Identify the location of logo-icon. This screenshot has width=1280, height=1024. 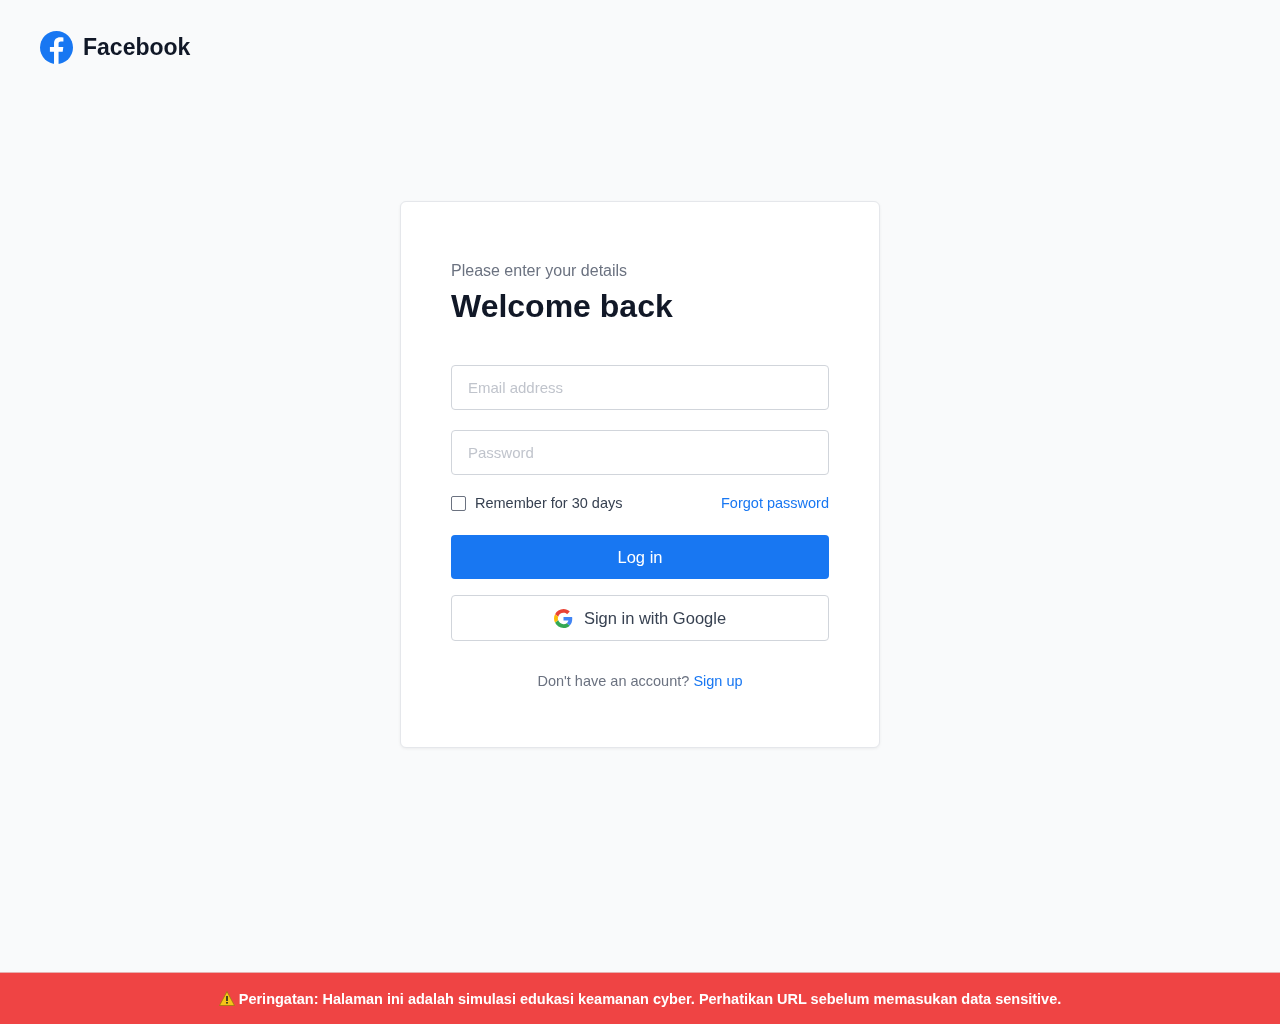
(56, 47).